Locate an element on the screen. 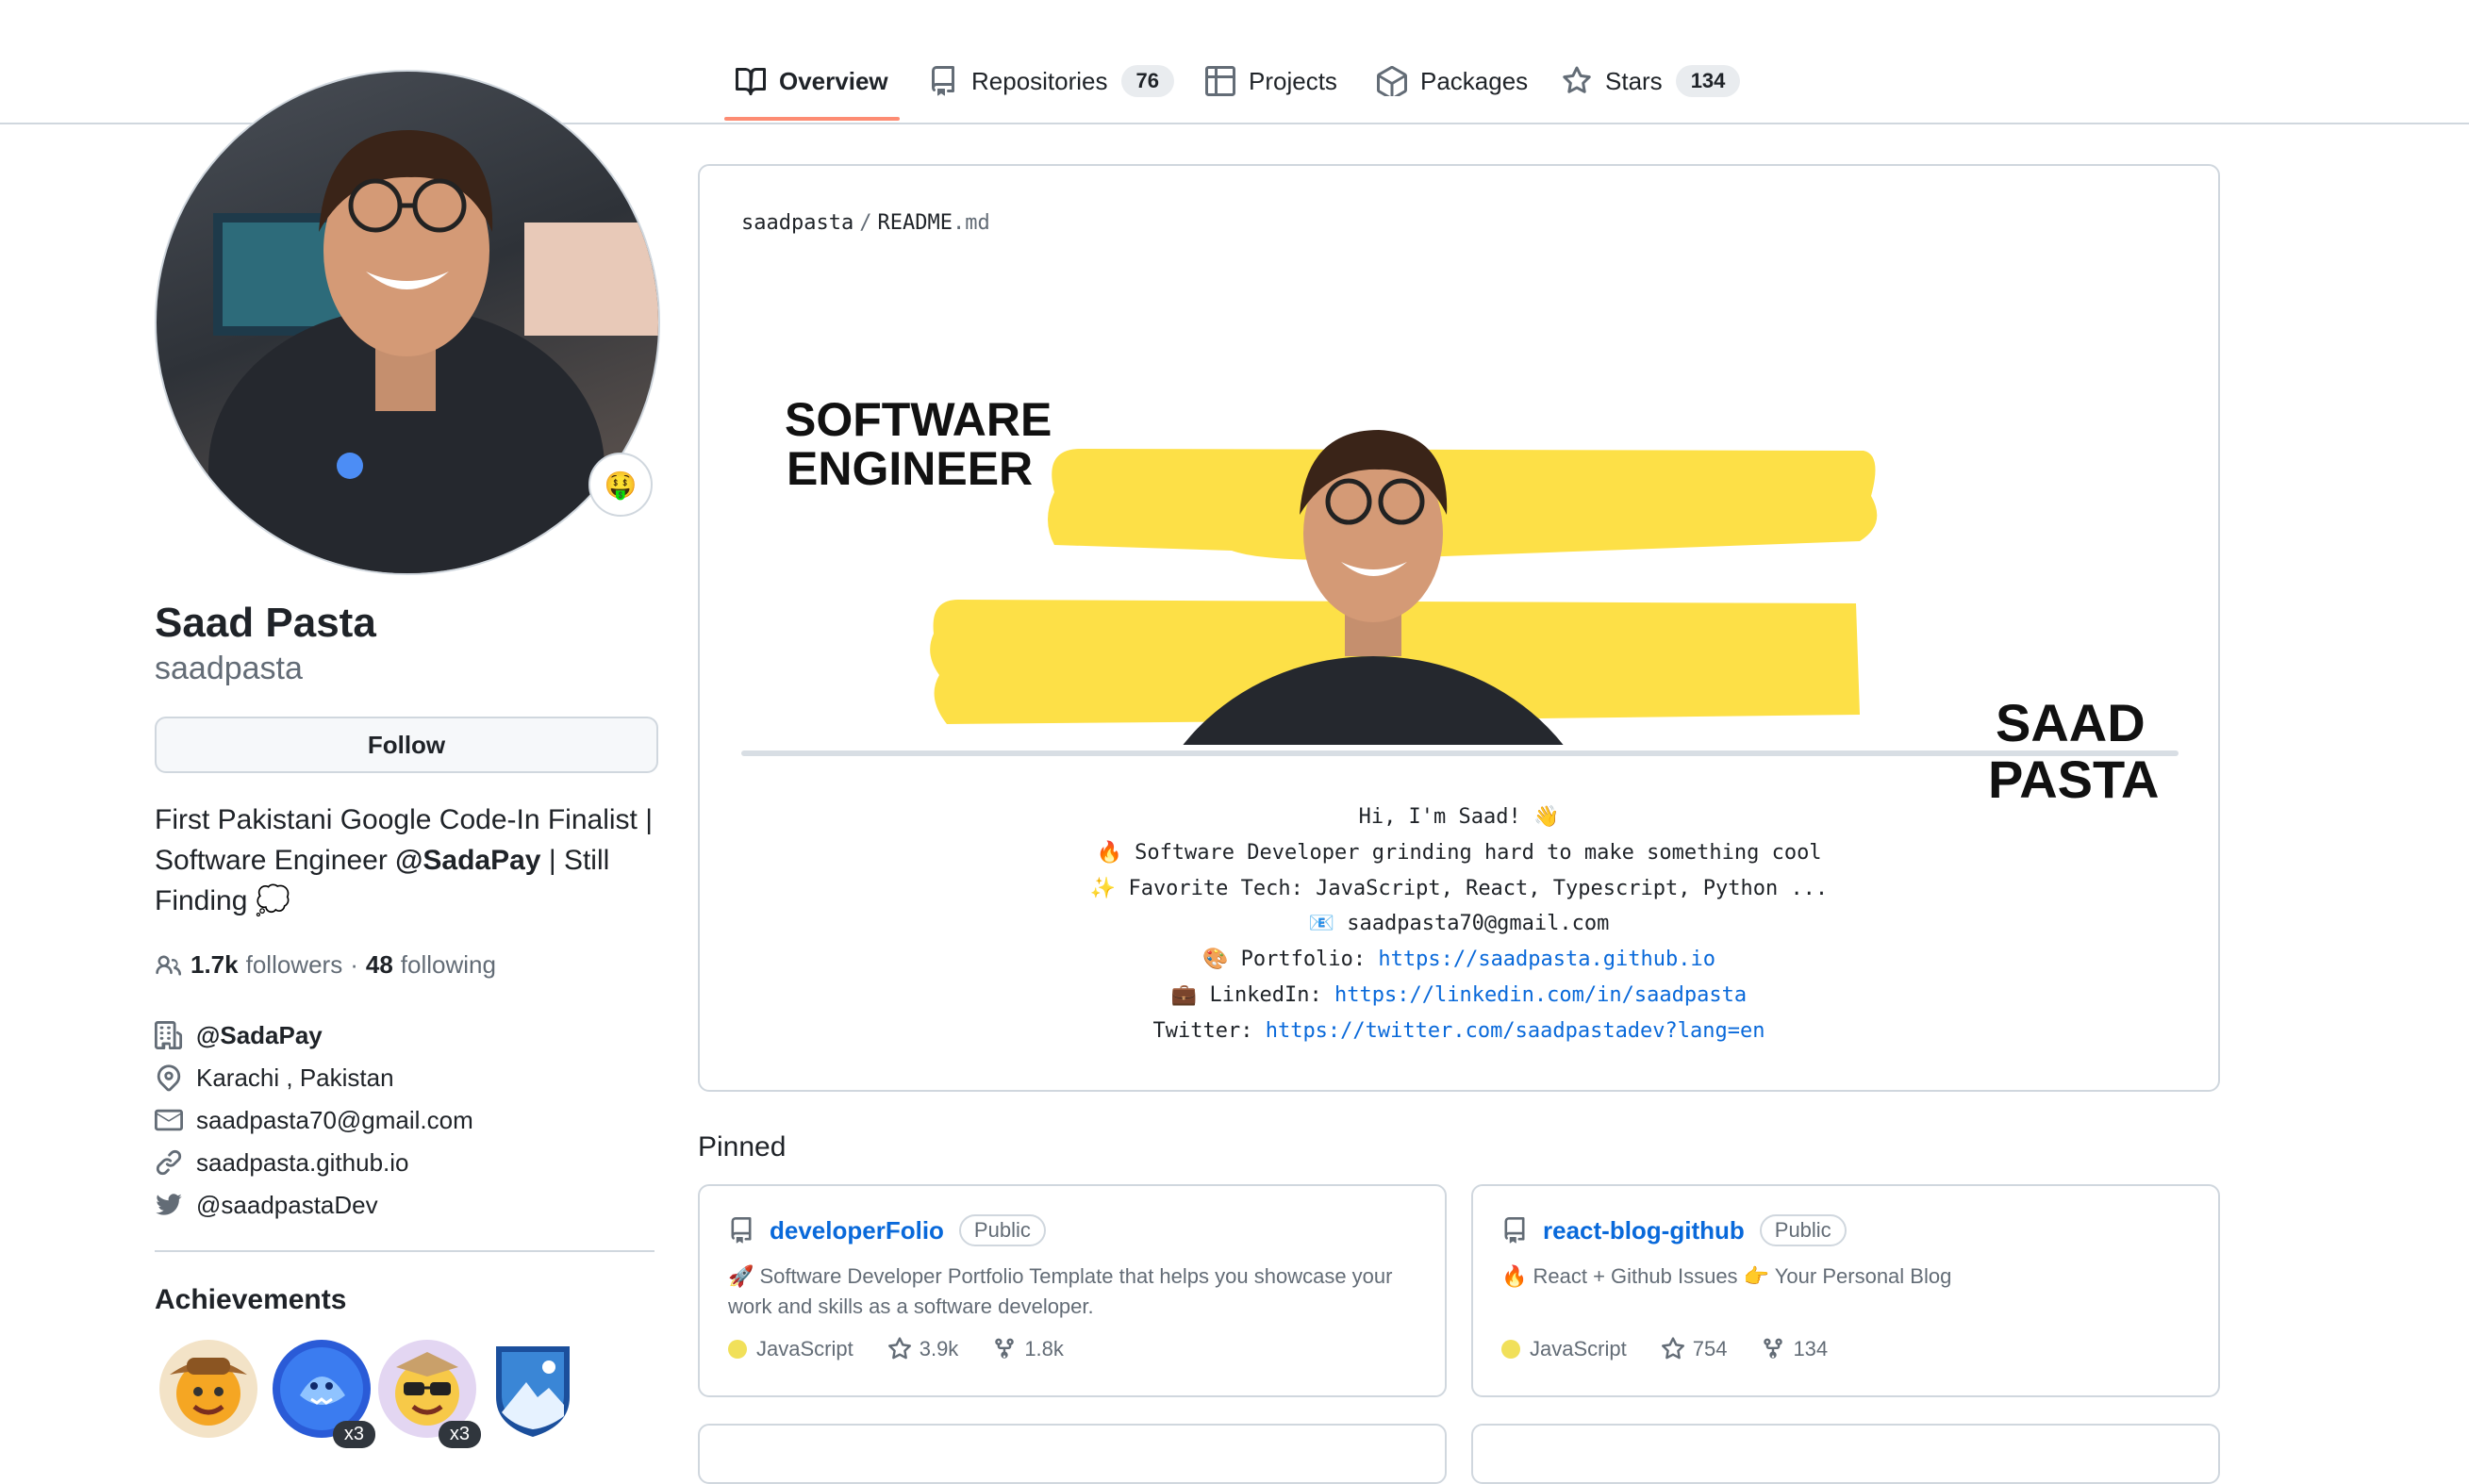 The width and height of the screenshot is (2469, 1484). package-icon is located at coordinates (1392, 81).